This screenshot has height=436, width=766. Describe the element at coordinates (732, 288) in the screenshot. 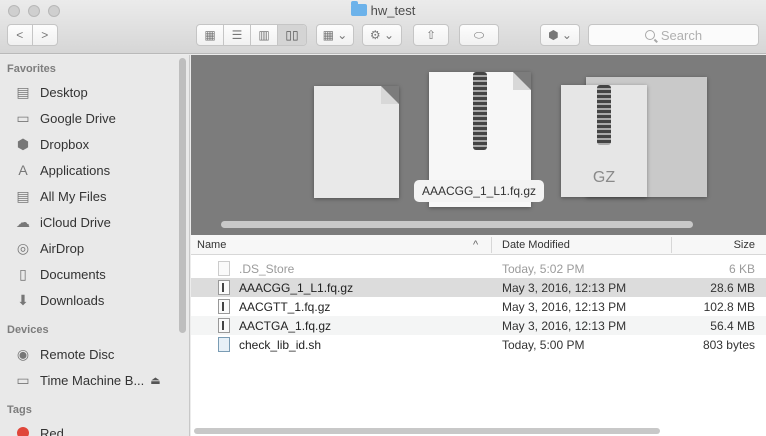

I see `file-size-cell: 28.6 MB` at that location.